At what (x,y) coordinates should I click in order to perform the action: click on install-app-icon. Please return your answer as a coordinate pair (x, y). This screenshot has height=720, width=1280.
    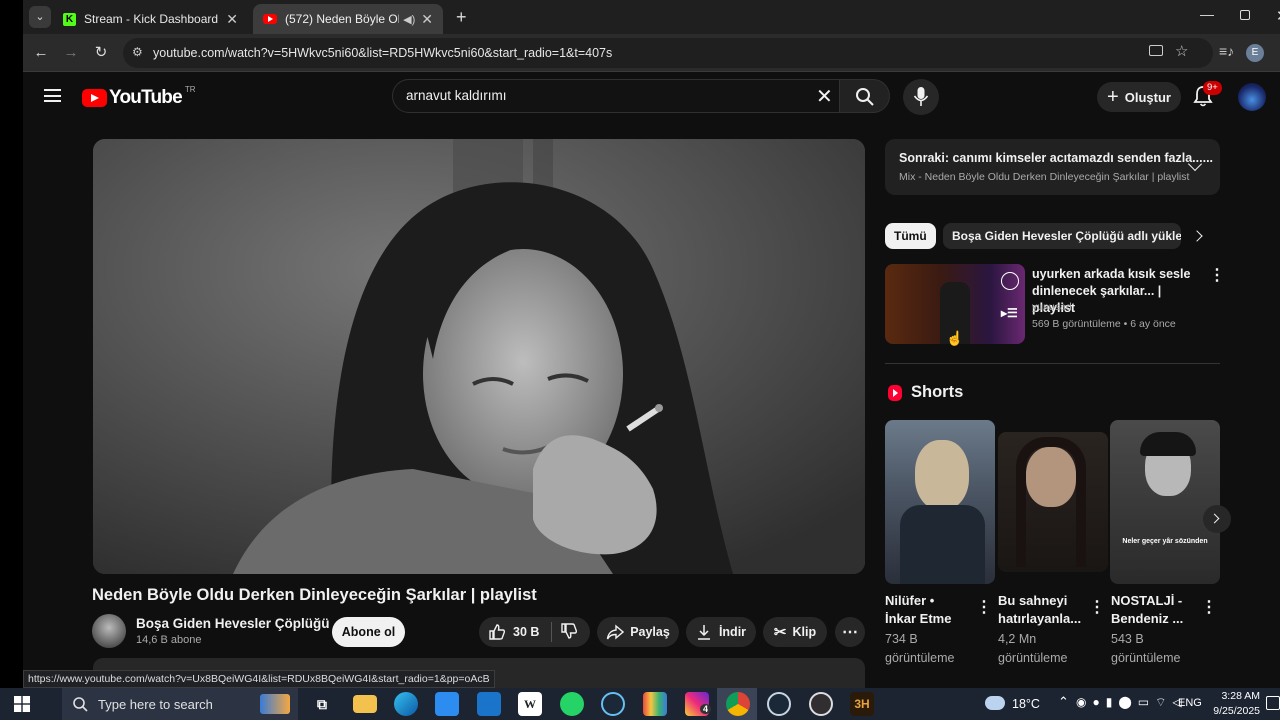
    Looking at the image, I should click on (1156, 50).